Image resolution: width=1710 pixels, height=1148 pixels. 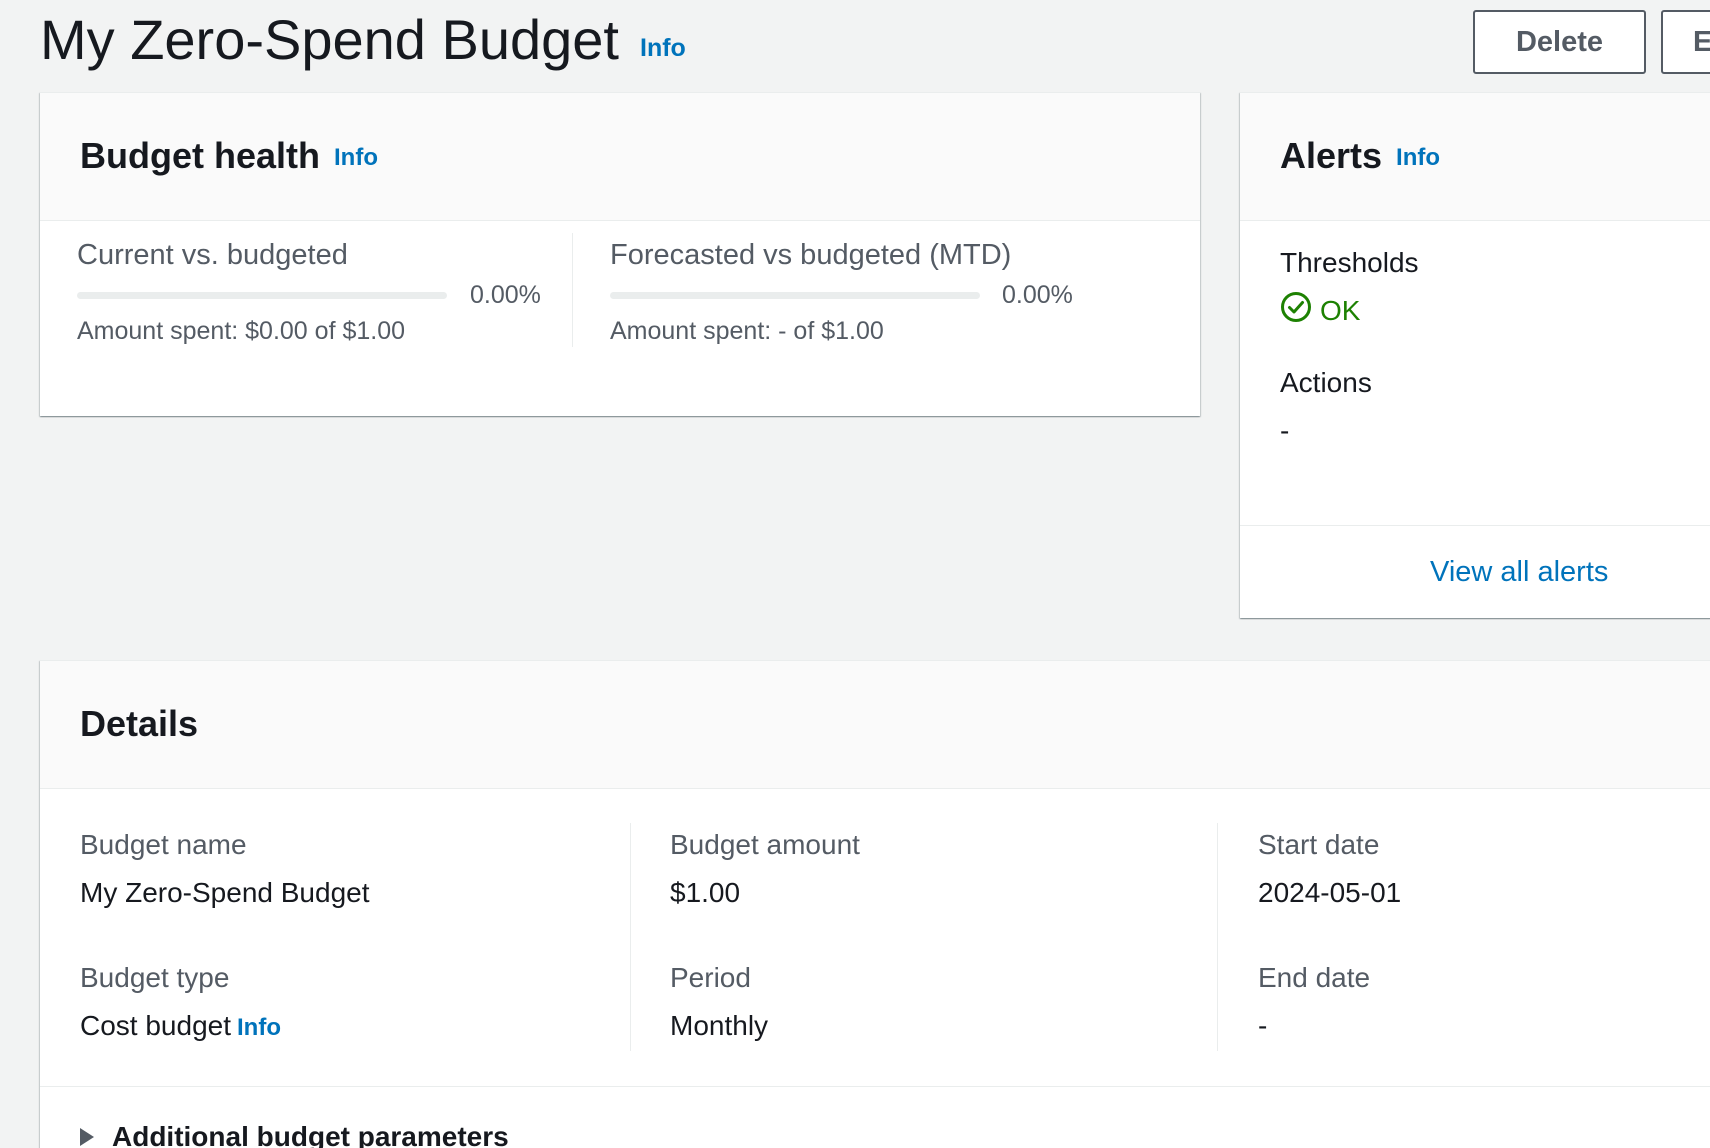 I want to click on budget-health-title: Budget health Info, so click(x=229, y=156).